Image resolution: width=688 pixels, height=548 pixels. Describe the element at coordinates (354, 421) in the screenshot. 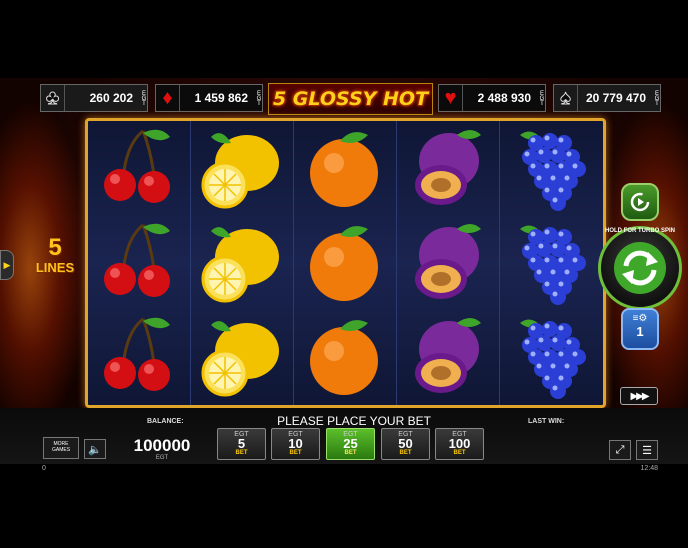

I see `status-message: PLEASE PLACE YOUR BET` at that location.